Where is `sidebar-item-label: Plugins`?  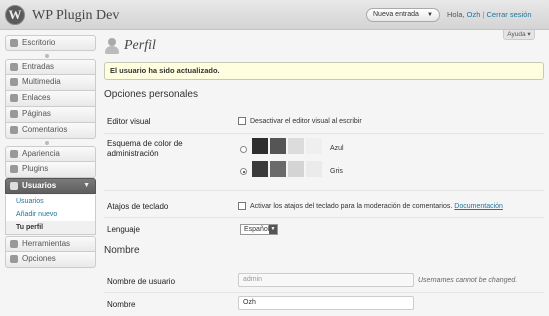 sidebar-item-label: Plugins is located at coordinates (35, 168).